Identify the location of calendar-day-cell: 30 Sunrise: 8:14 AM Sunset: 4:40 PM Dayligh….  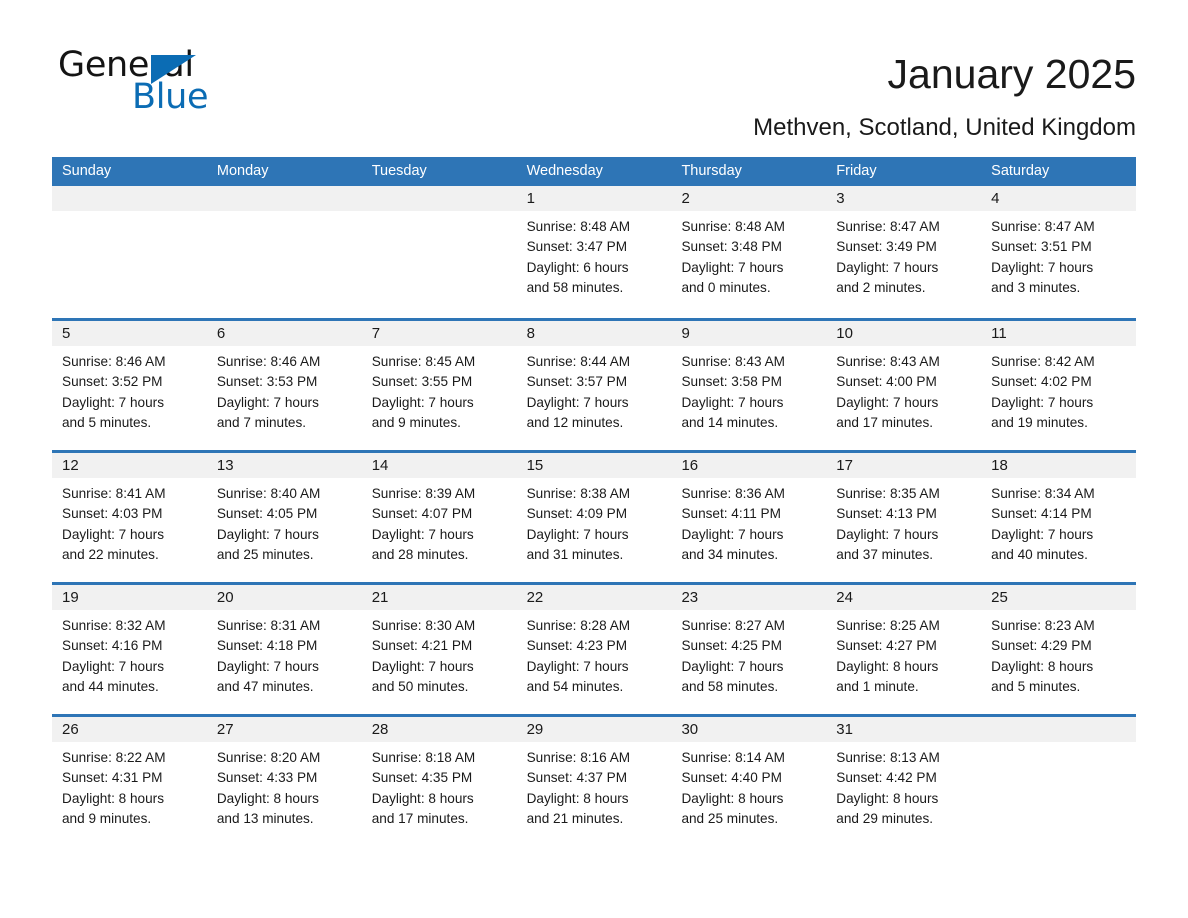
(749, 781).